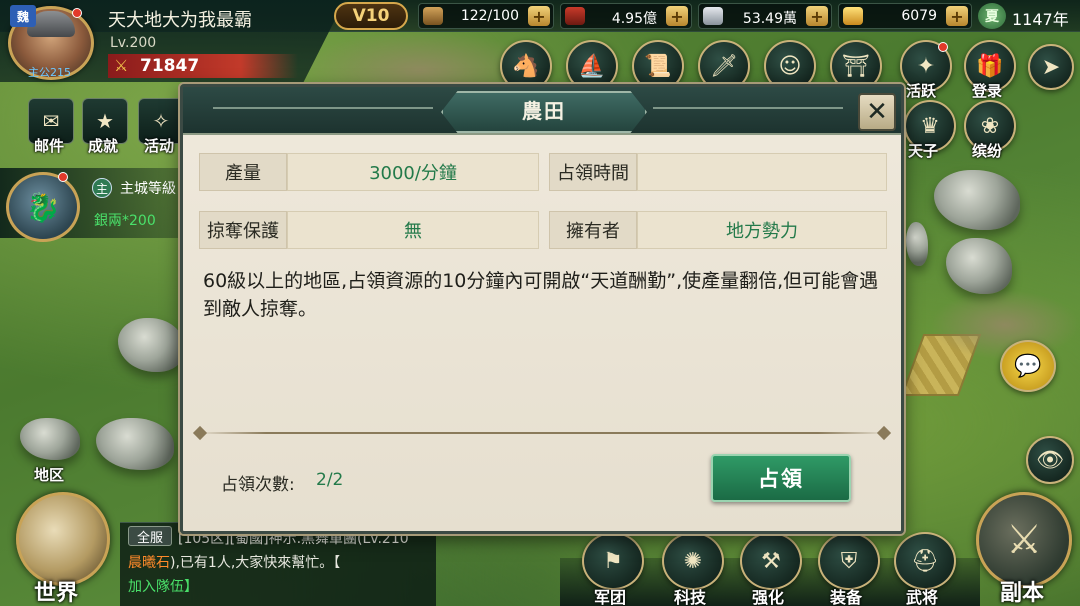 The height and width of the screenshot is (606, 1080). I want to click on login-label: 登录, so click(987, 91).